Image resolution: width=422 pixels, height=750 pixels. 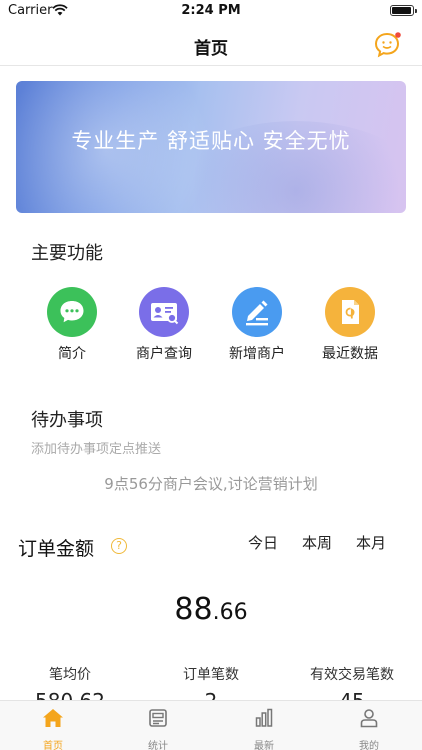 What do you see at coordinates (350, 312) in the screenshot?
I see `document-icon` at bounding box center [350, 312].